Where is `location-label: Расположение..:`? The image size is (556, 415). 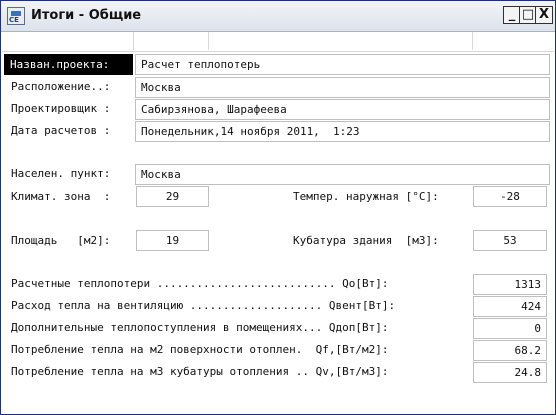 location-label: Расположение..: is located at coordinates (61, 86).